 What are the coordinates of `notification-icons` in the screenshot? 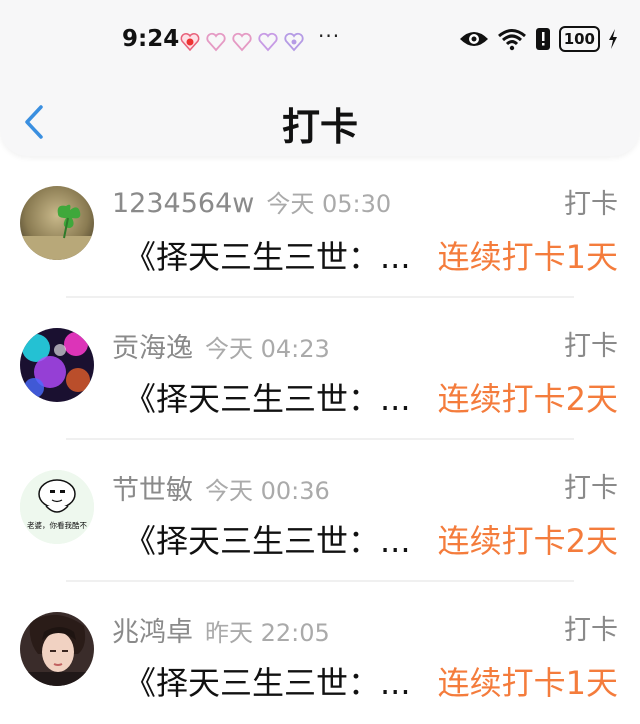 It's located at (242, 42).